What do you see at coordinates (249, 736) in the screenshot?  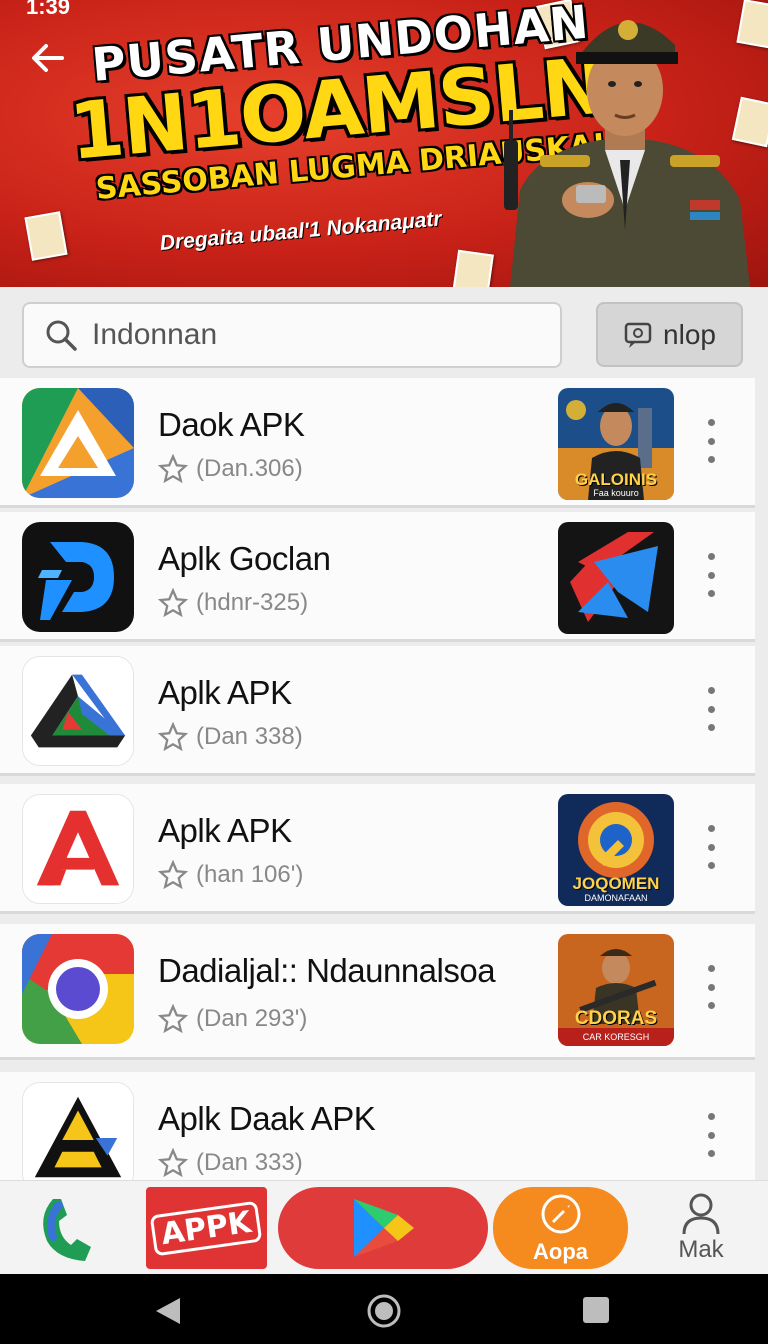 I see `app-rating-text: (Dan 338)` at bounding box center [249, 736].